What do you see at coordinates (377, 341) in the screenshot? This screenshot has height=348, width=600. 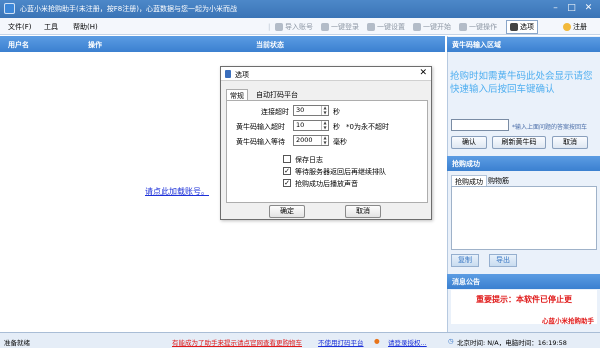 I see `status-info-icon: ●` at bounding box center [377, 341].